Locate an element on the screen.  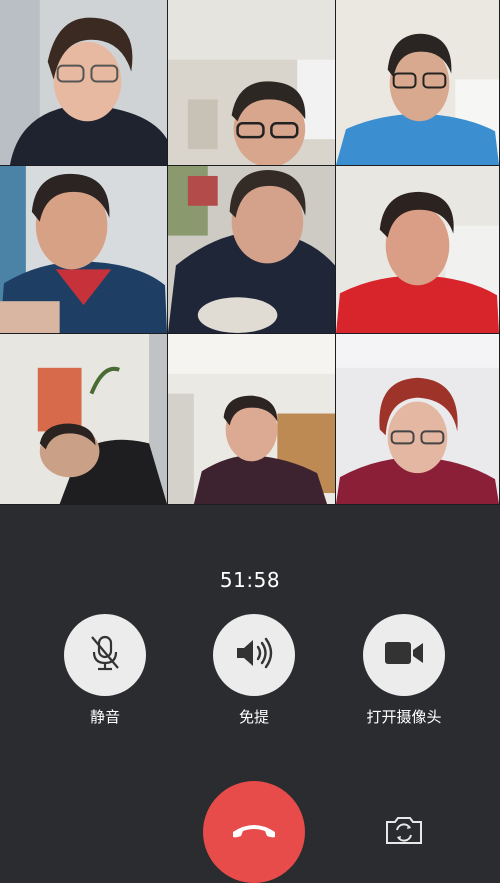
camera-flip-button is located at coordinates (404, 832).